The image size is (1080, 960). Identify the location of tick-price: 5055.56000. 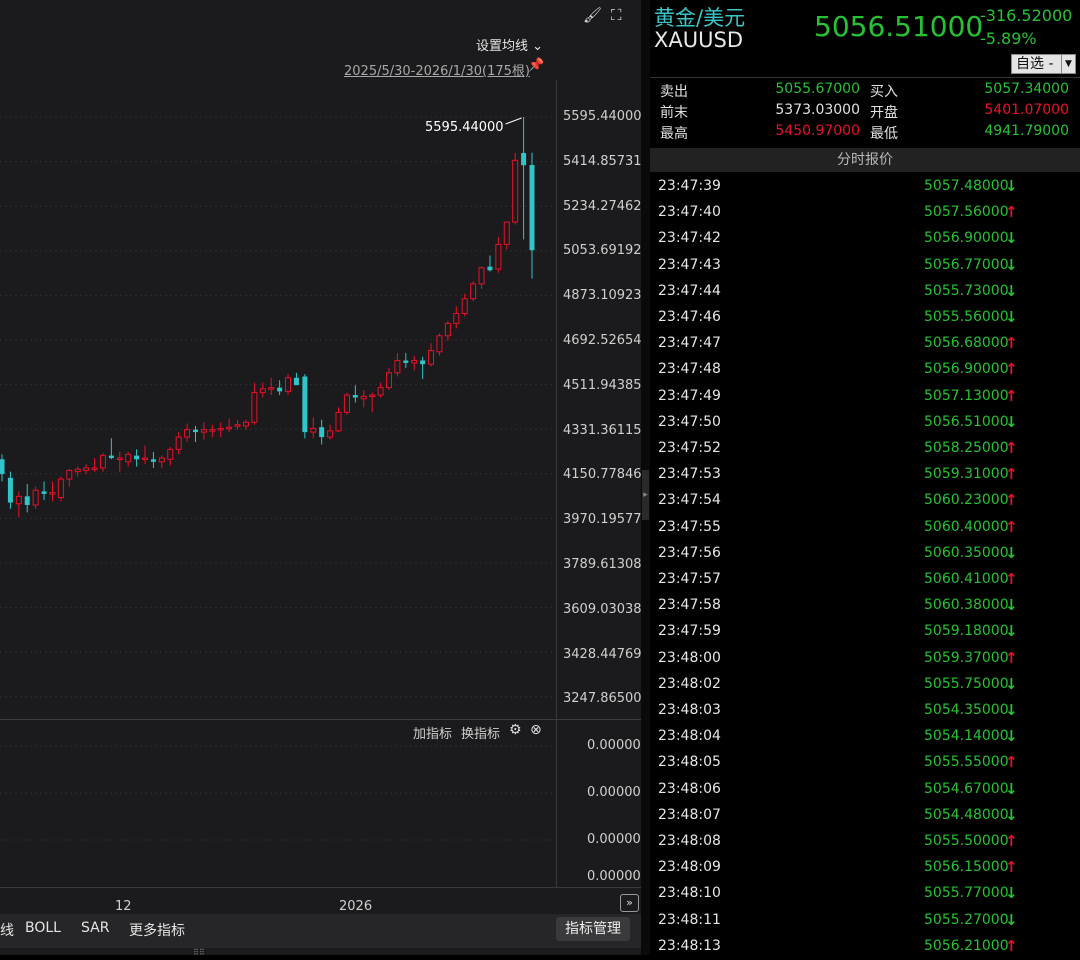
(966, 317).